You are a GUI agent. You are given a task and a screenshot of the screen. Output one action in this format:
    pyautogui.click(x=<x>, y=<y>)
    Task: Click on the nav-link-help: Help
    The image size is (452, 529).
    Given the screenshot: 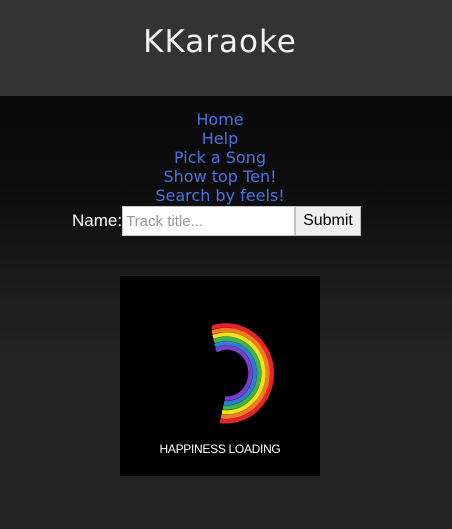 What is the action you would take?
    pyautogui.click(x=220, y=138)
    